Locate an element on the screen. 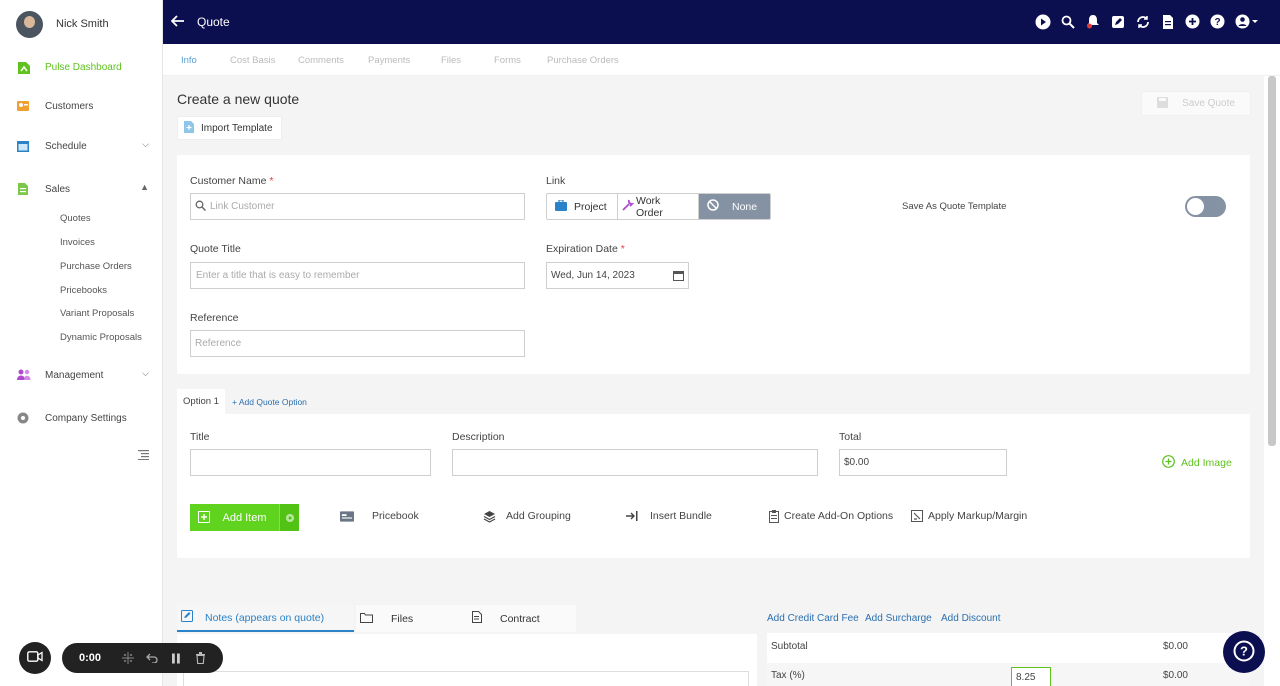 This screenshot has height=686, width=1280. add-item-button: Add Item is located at coordinates (244, 517).